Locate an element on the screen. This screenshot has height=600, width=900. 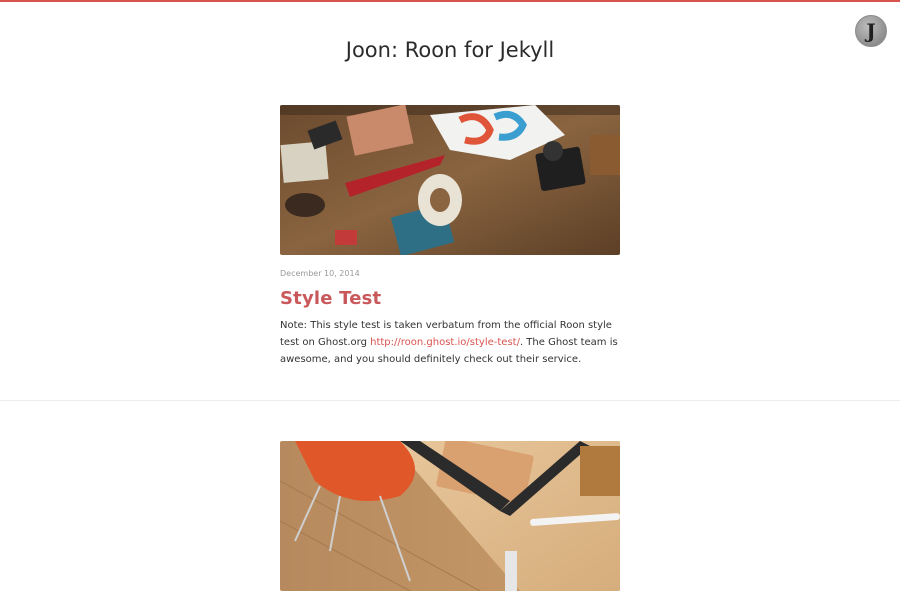
post-card is located at coordinates (450, 516).